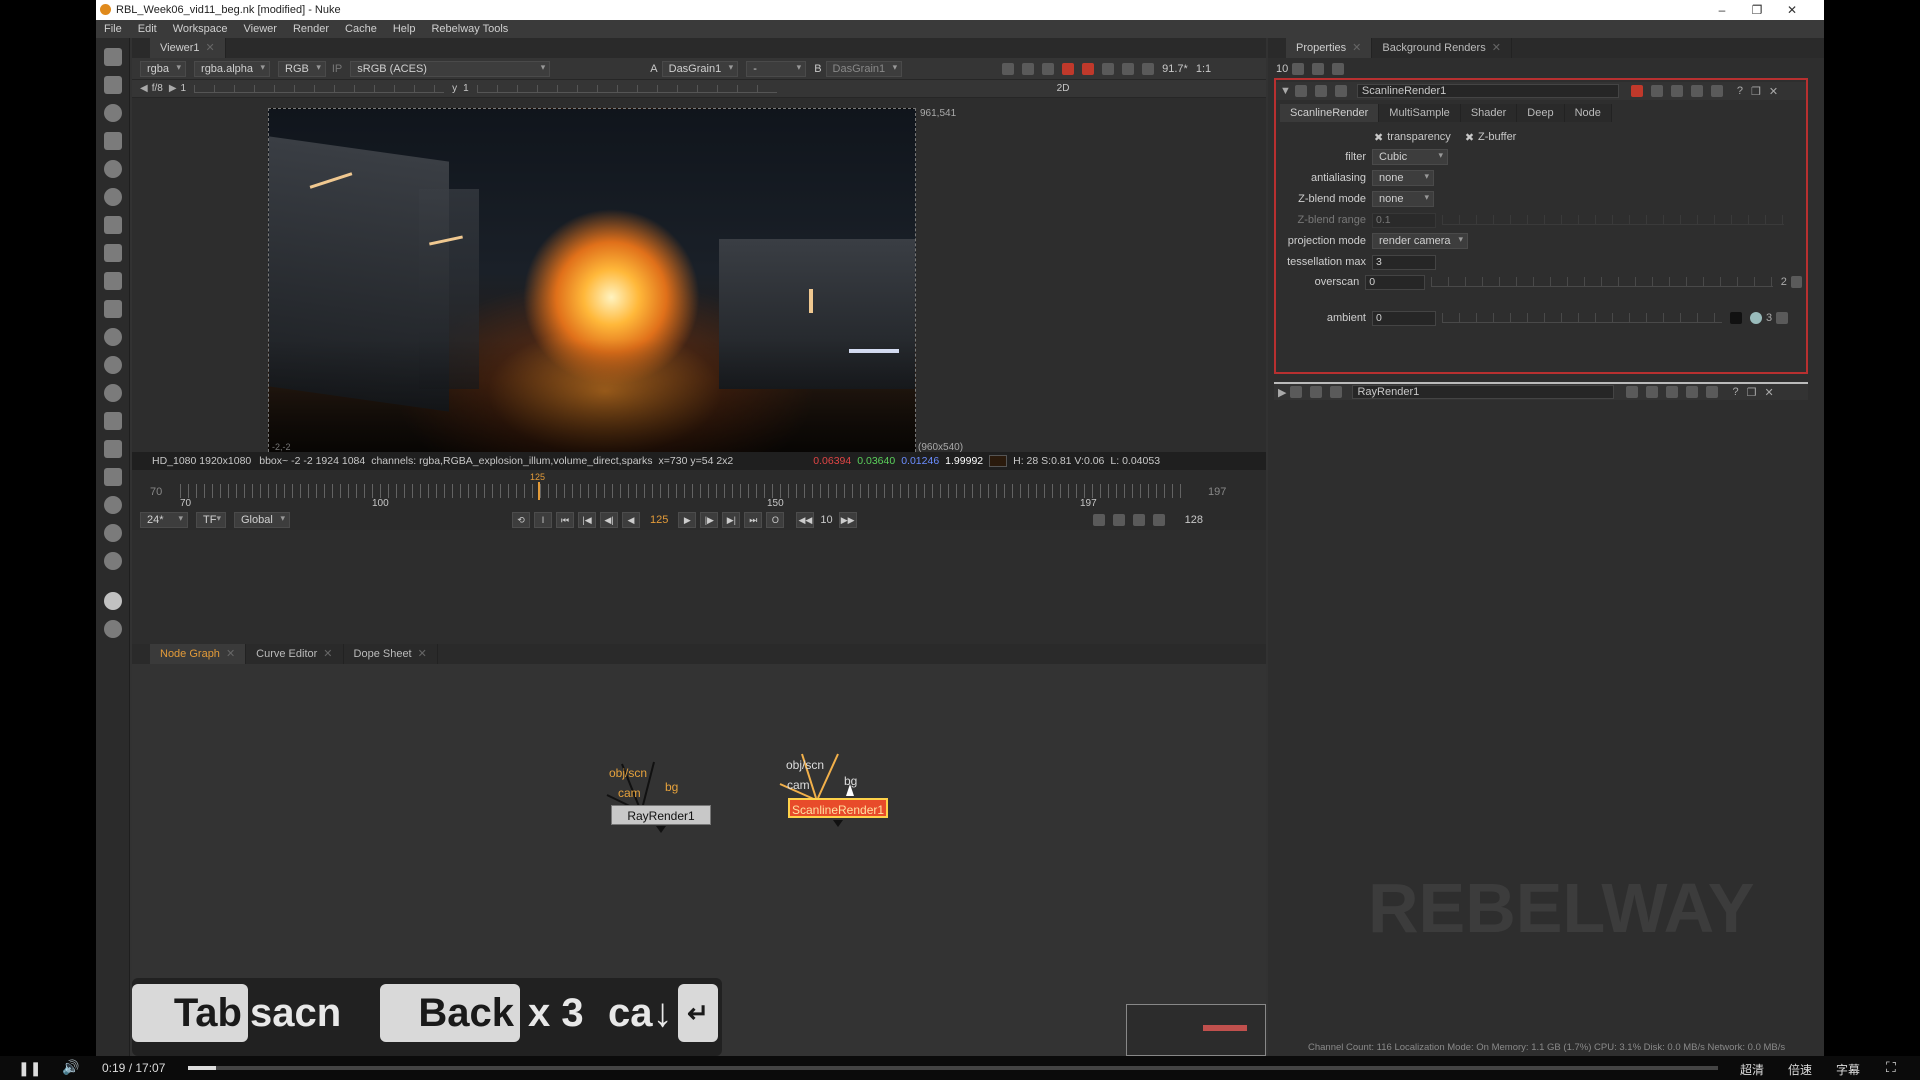 The height and width of the screenshot is (1080, 1920). I want to click on play-forward-icon: ▶, so click(687, 520).